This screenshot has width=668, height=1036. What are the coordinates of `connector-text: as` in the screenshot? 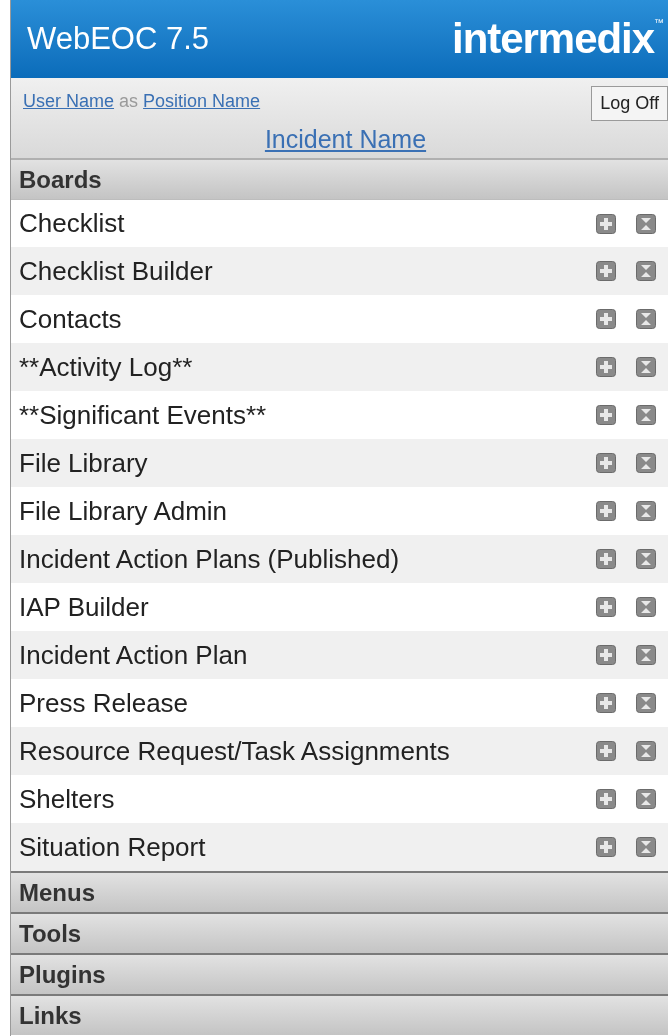 It's located at (129, 101).